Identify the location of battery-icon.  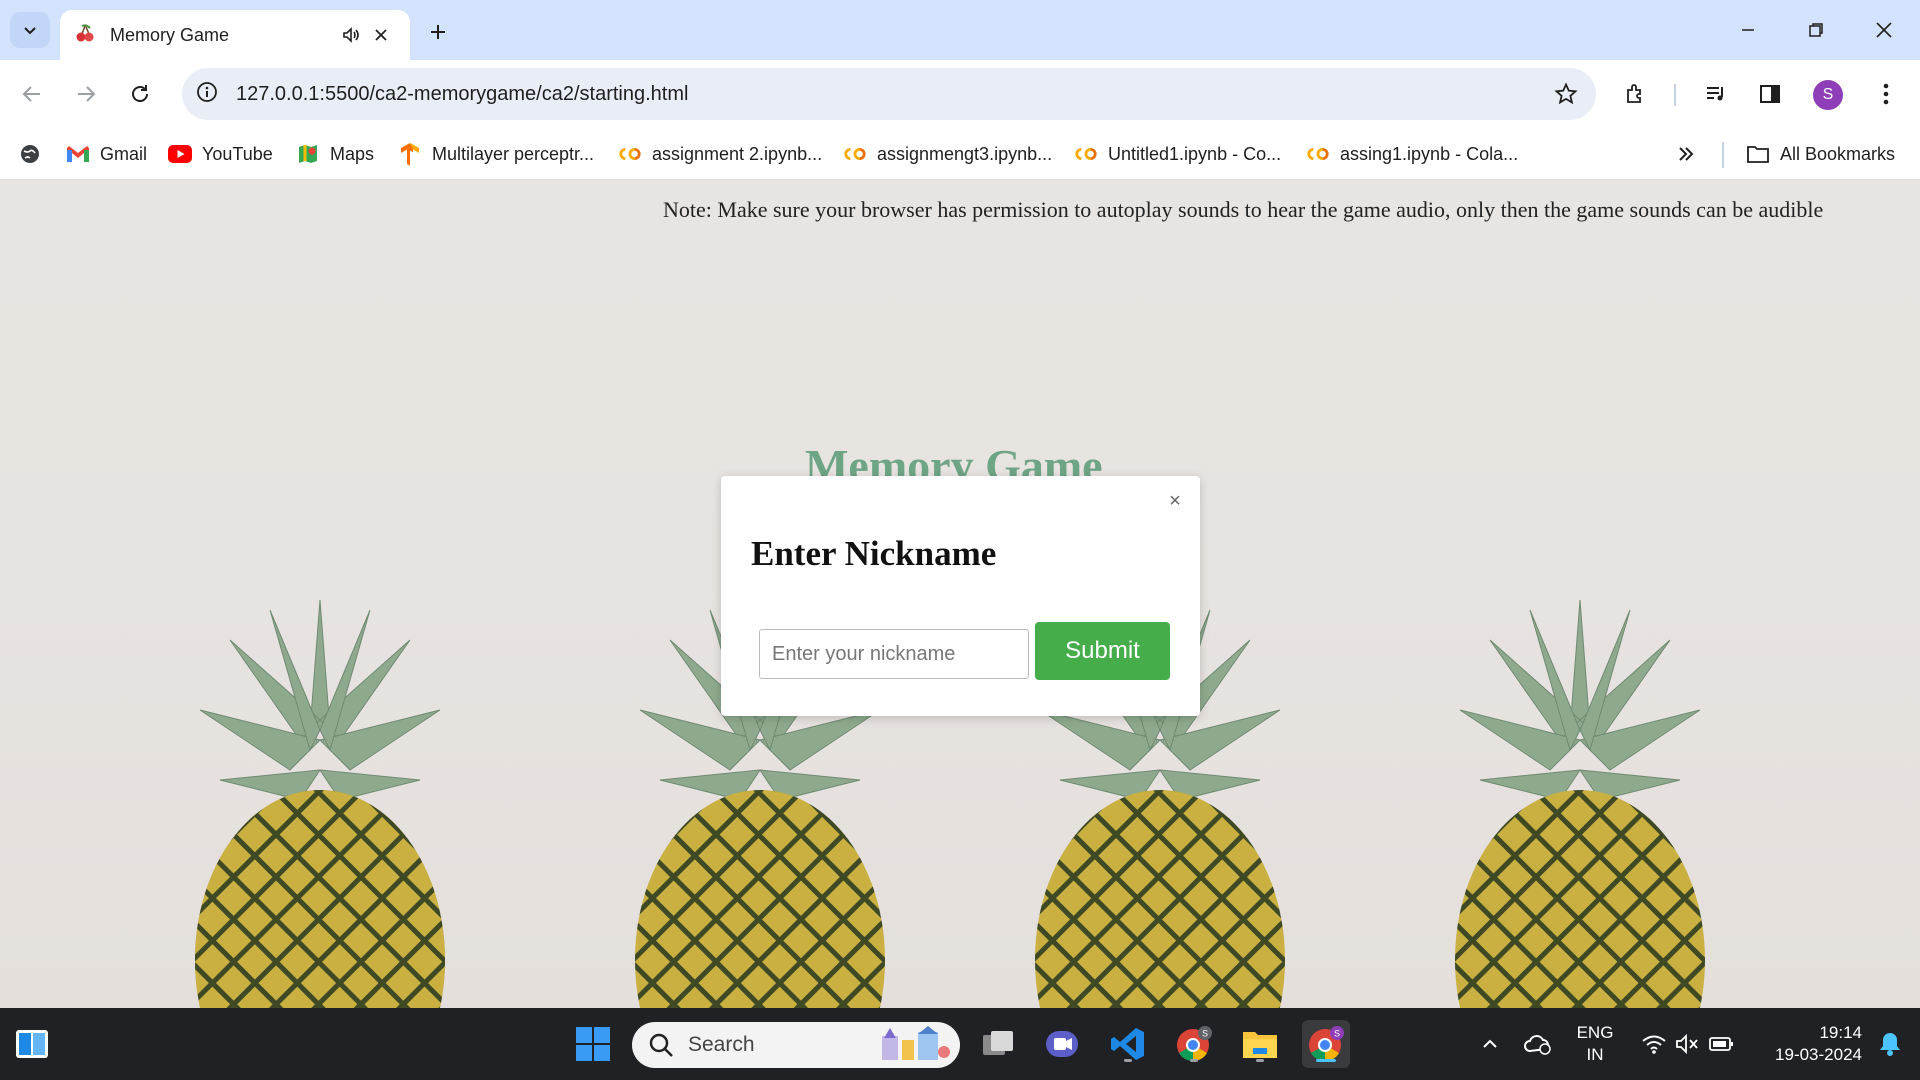
(1721, 1044).